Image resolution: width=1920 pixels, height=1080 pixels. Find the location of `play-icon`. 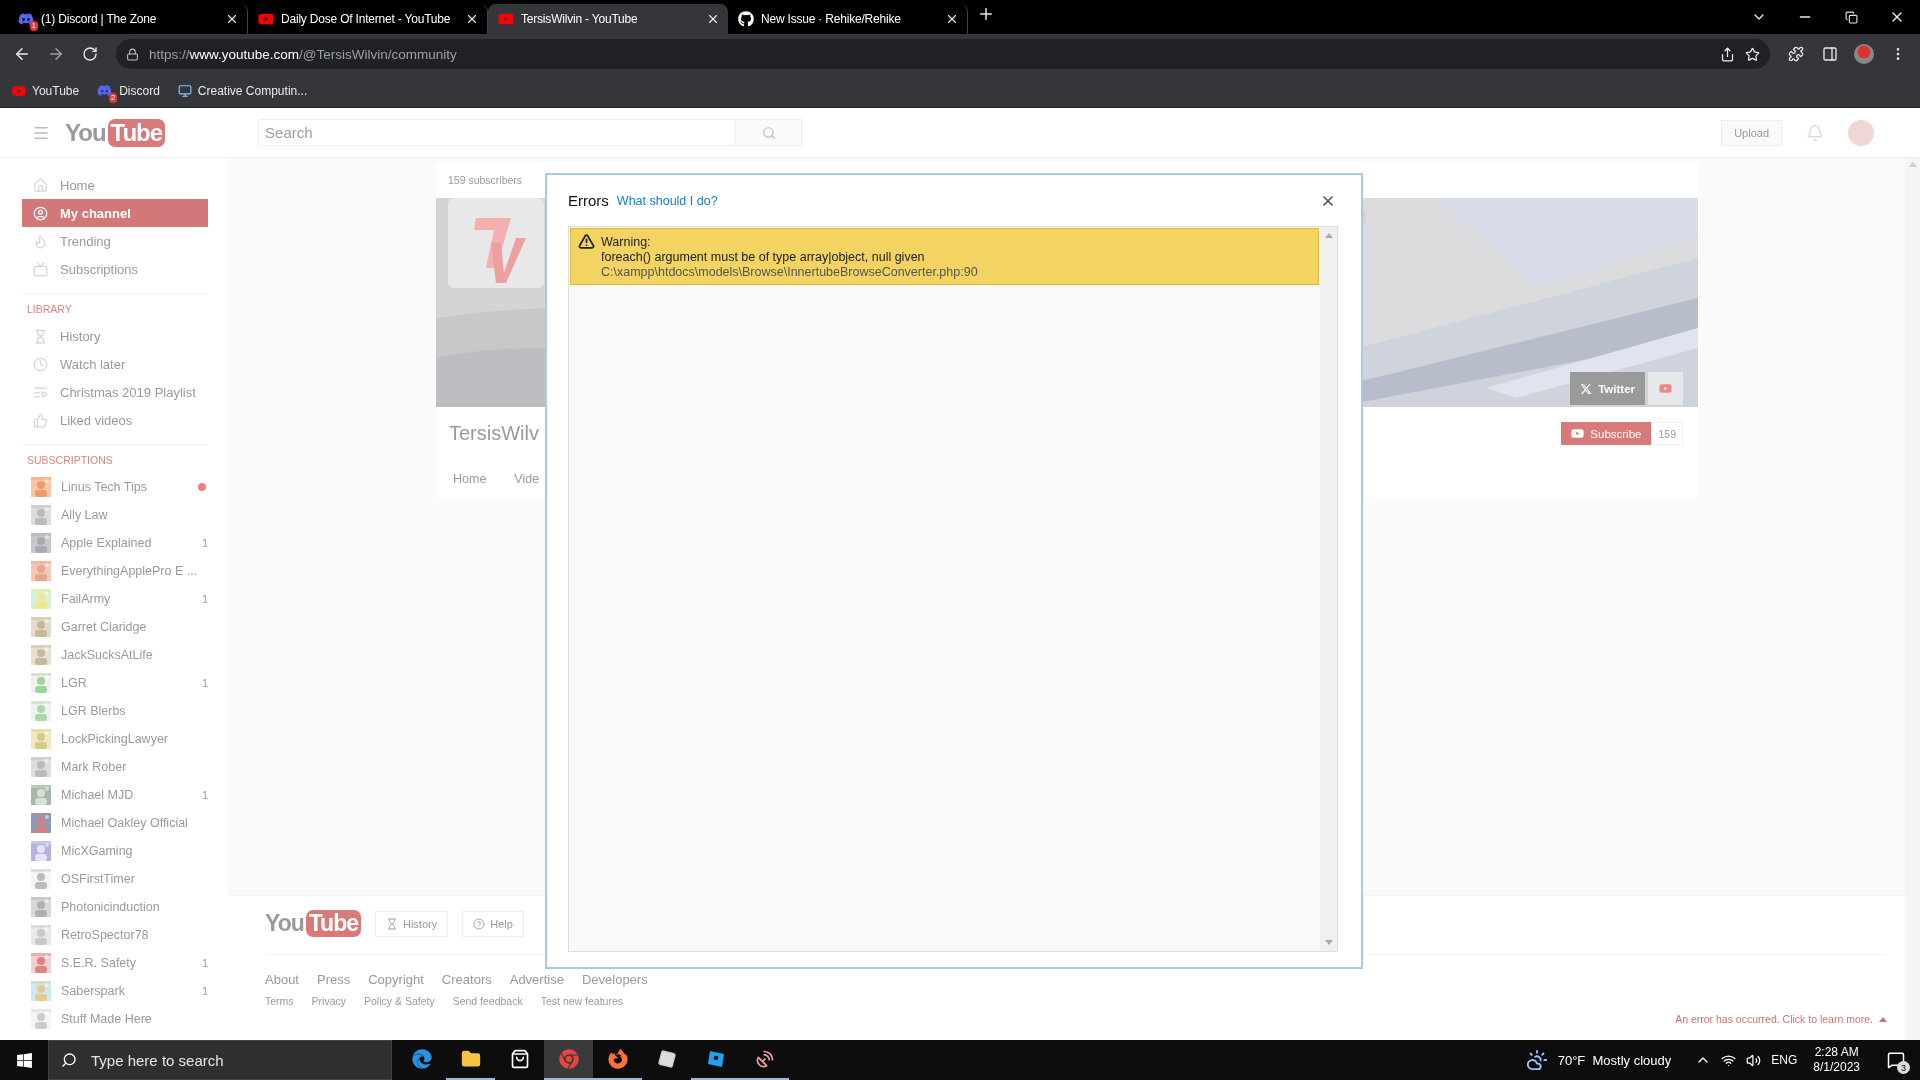

play-icon is located at coordinates (266, 19).